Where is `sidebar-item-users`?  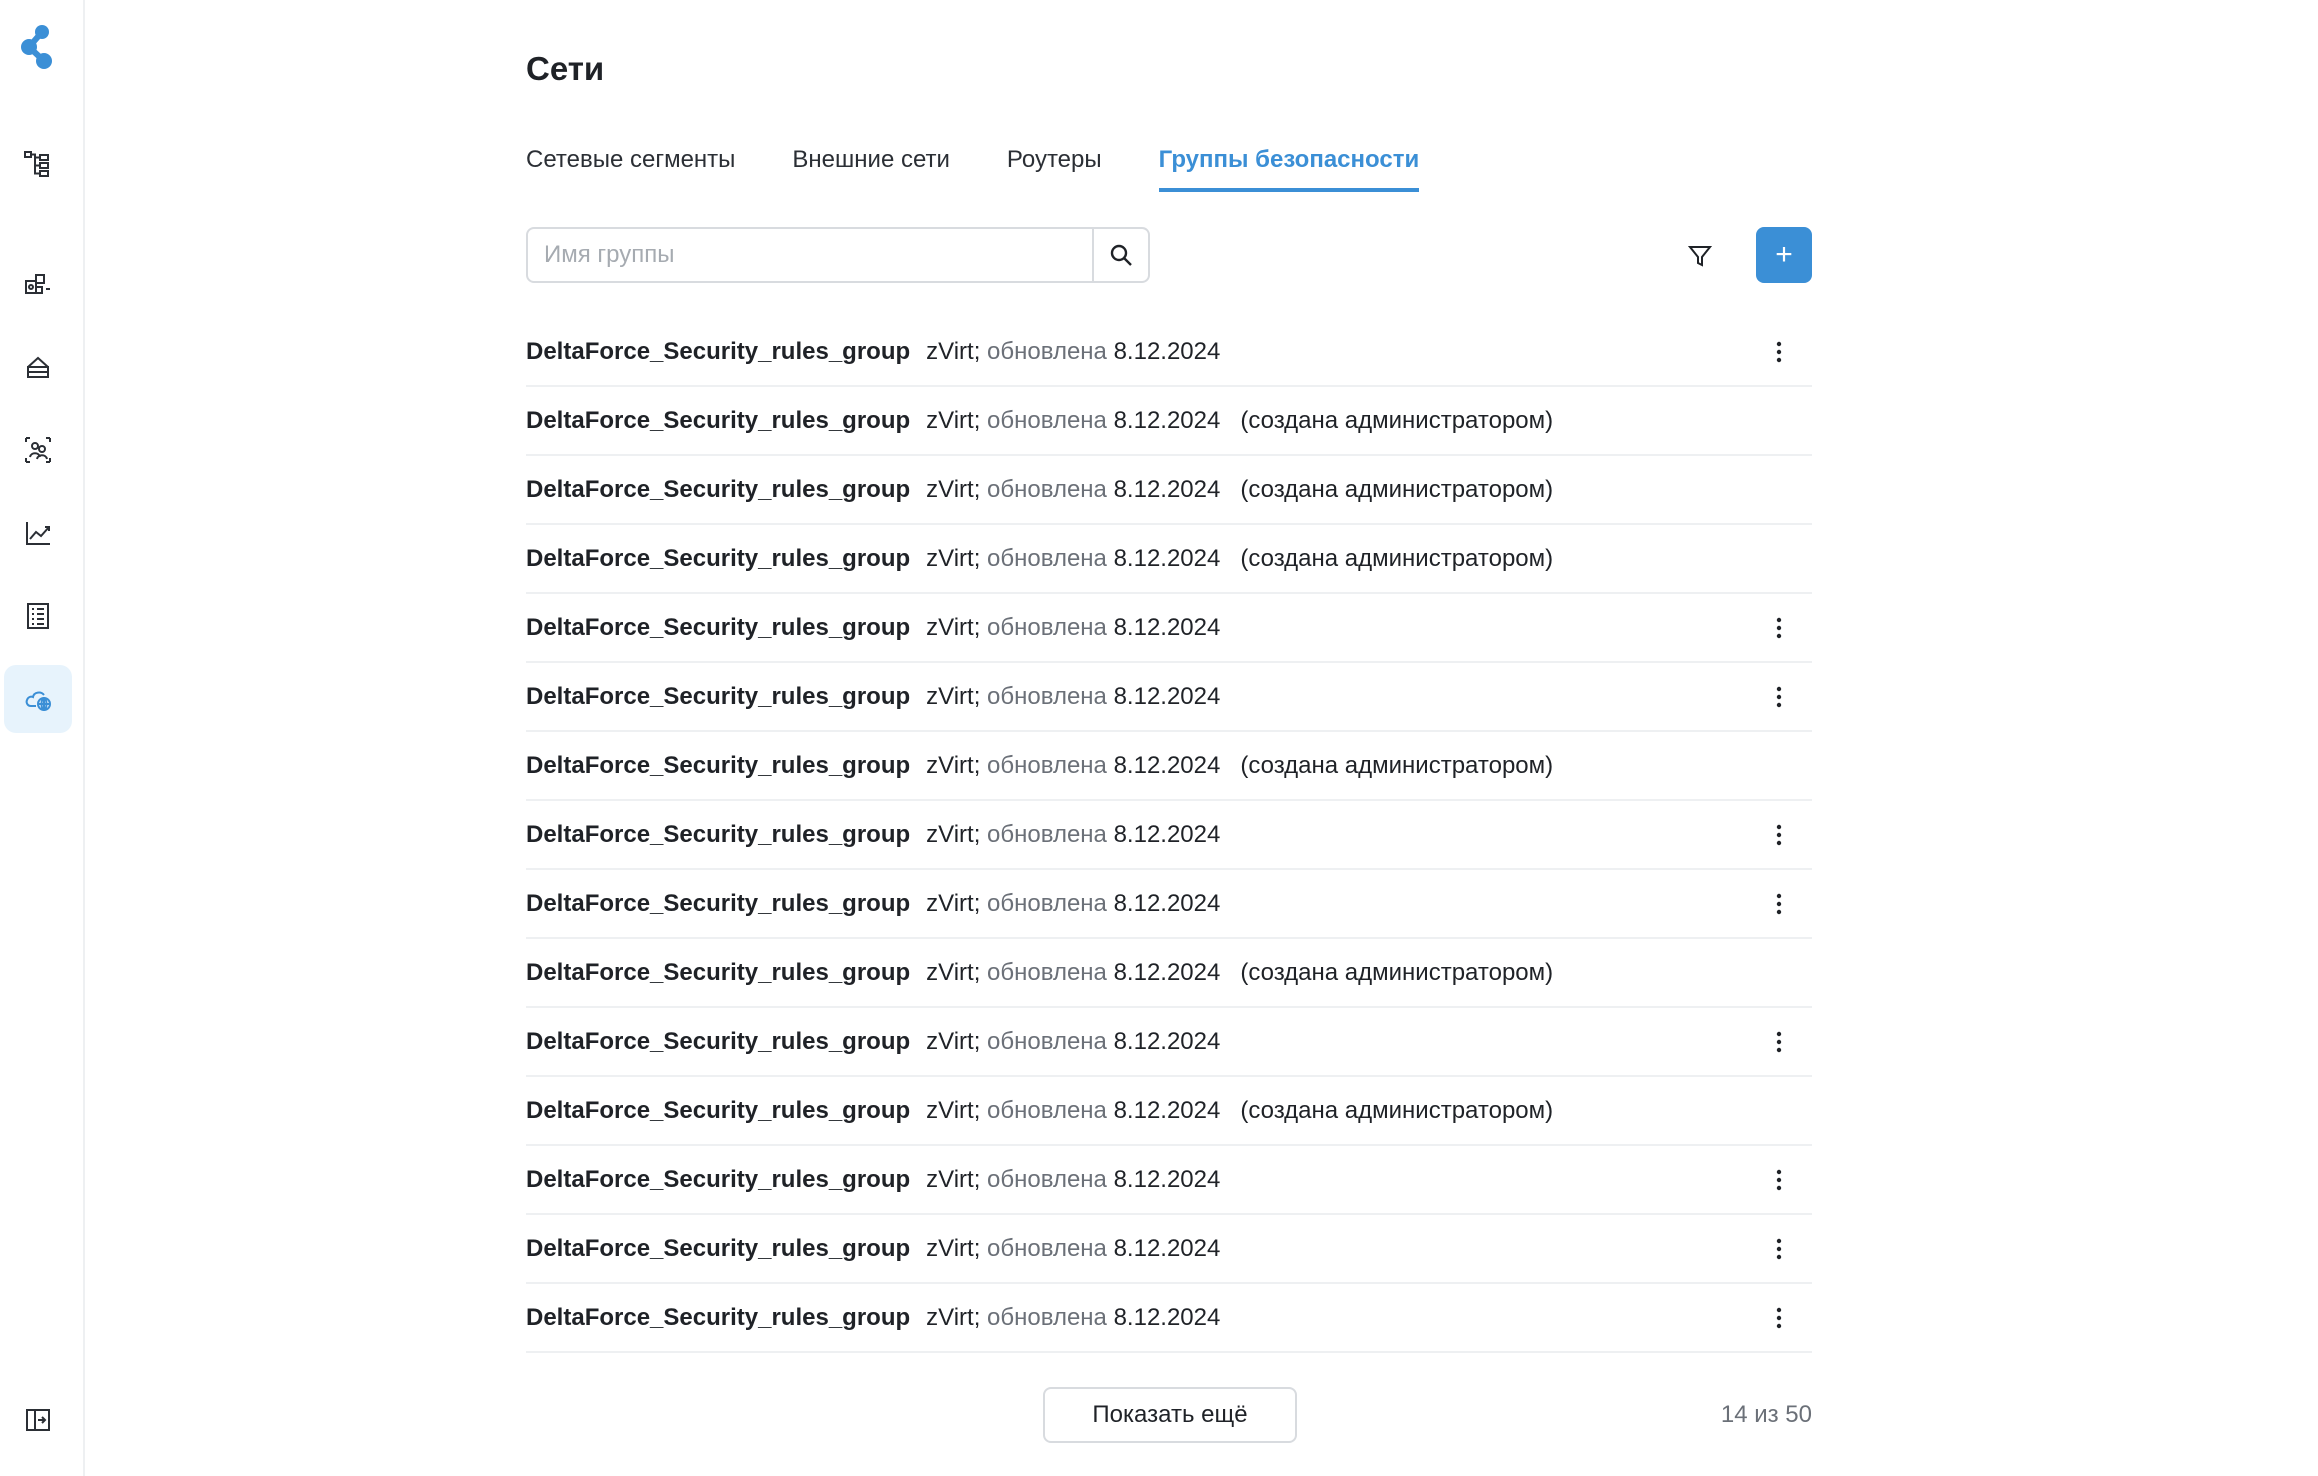
sidebar-item-users is located at coordinates (38, 450).